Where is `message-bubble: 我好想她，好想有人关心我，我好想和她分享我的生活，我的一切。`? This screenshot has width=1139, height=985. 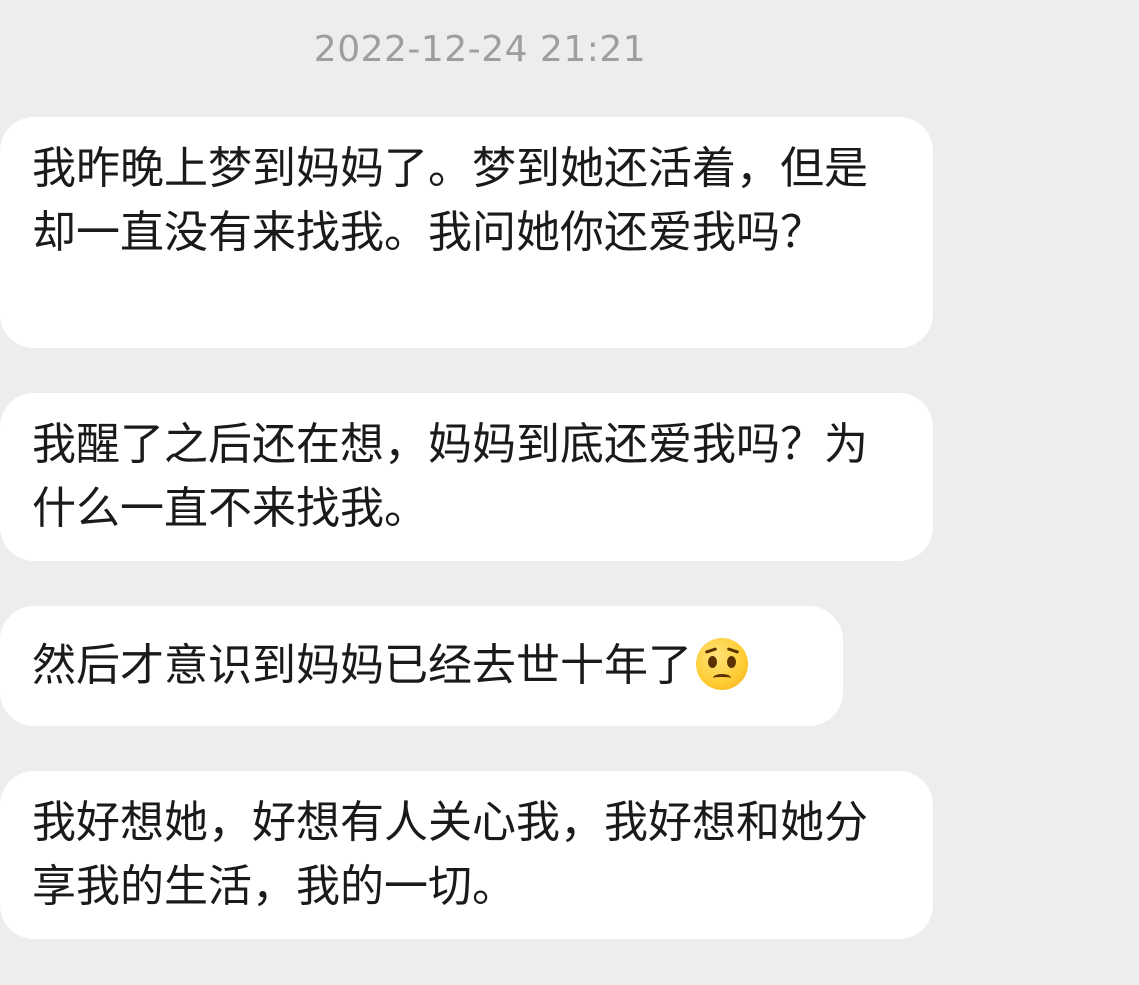 message-bubble: 我好想她，好想有人关心我，我好想和她分享我的生活，我的一切。 is located at coordinates (466, 855).